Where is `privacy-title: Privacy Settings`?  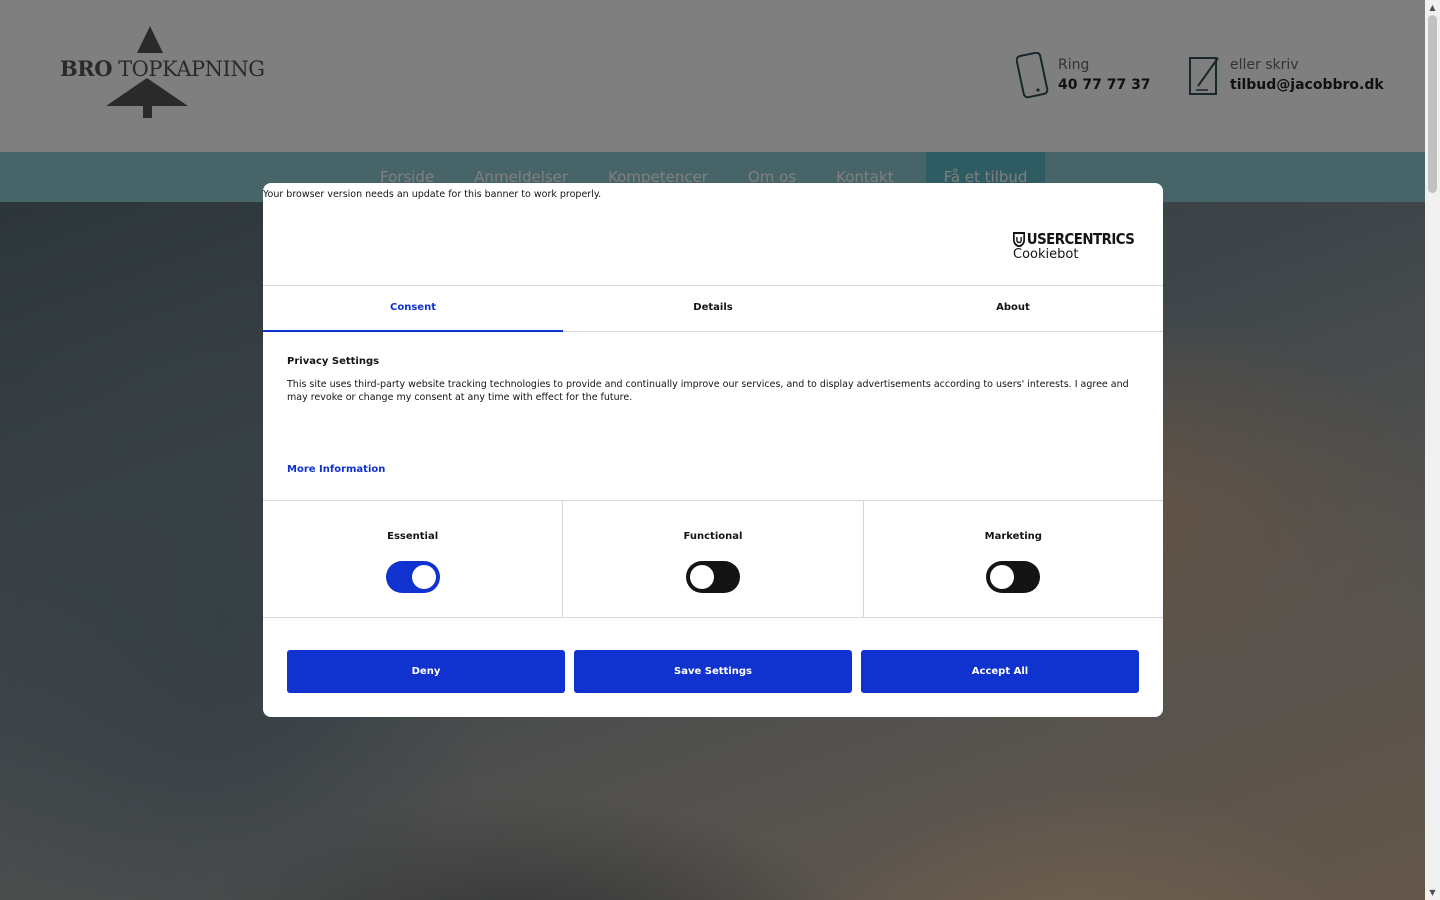 privacy-title: Privacy Settings is located at coordinates (333, 361).